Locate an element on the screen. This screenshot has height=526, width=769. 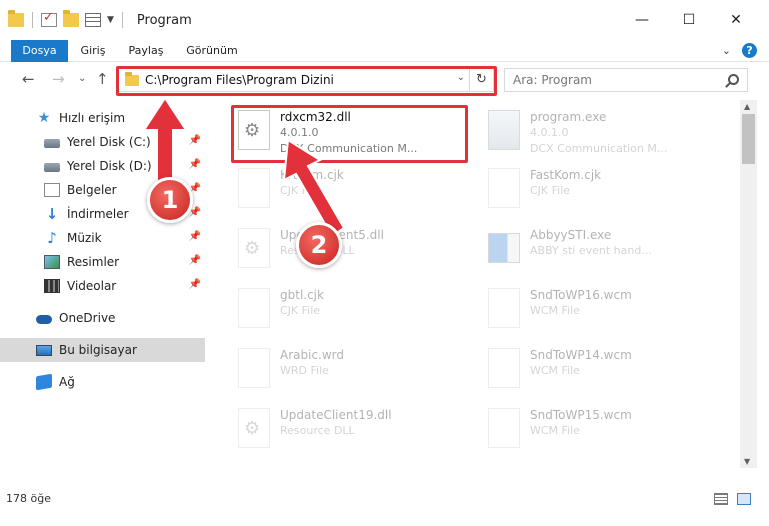
search-icon is located at coordinates (733, 79).